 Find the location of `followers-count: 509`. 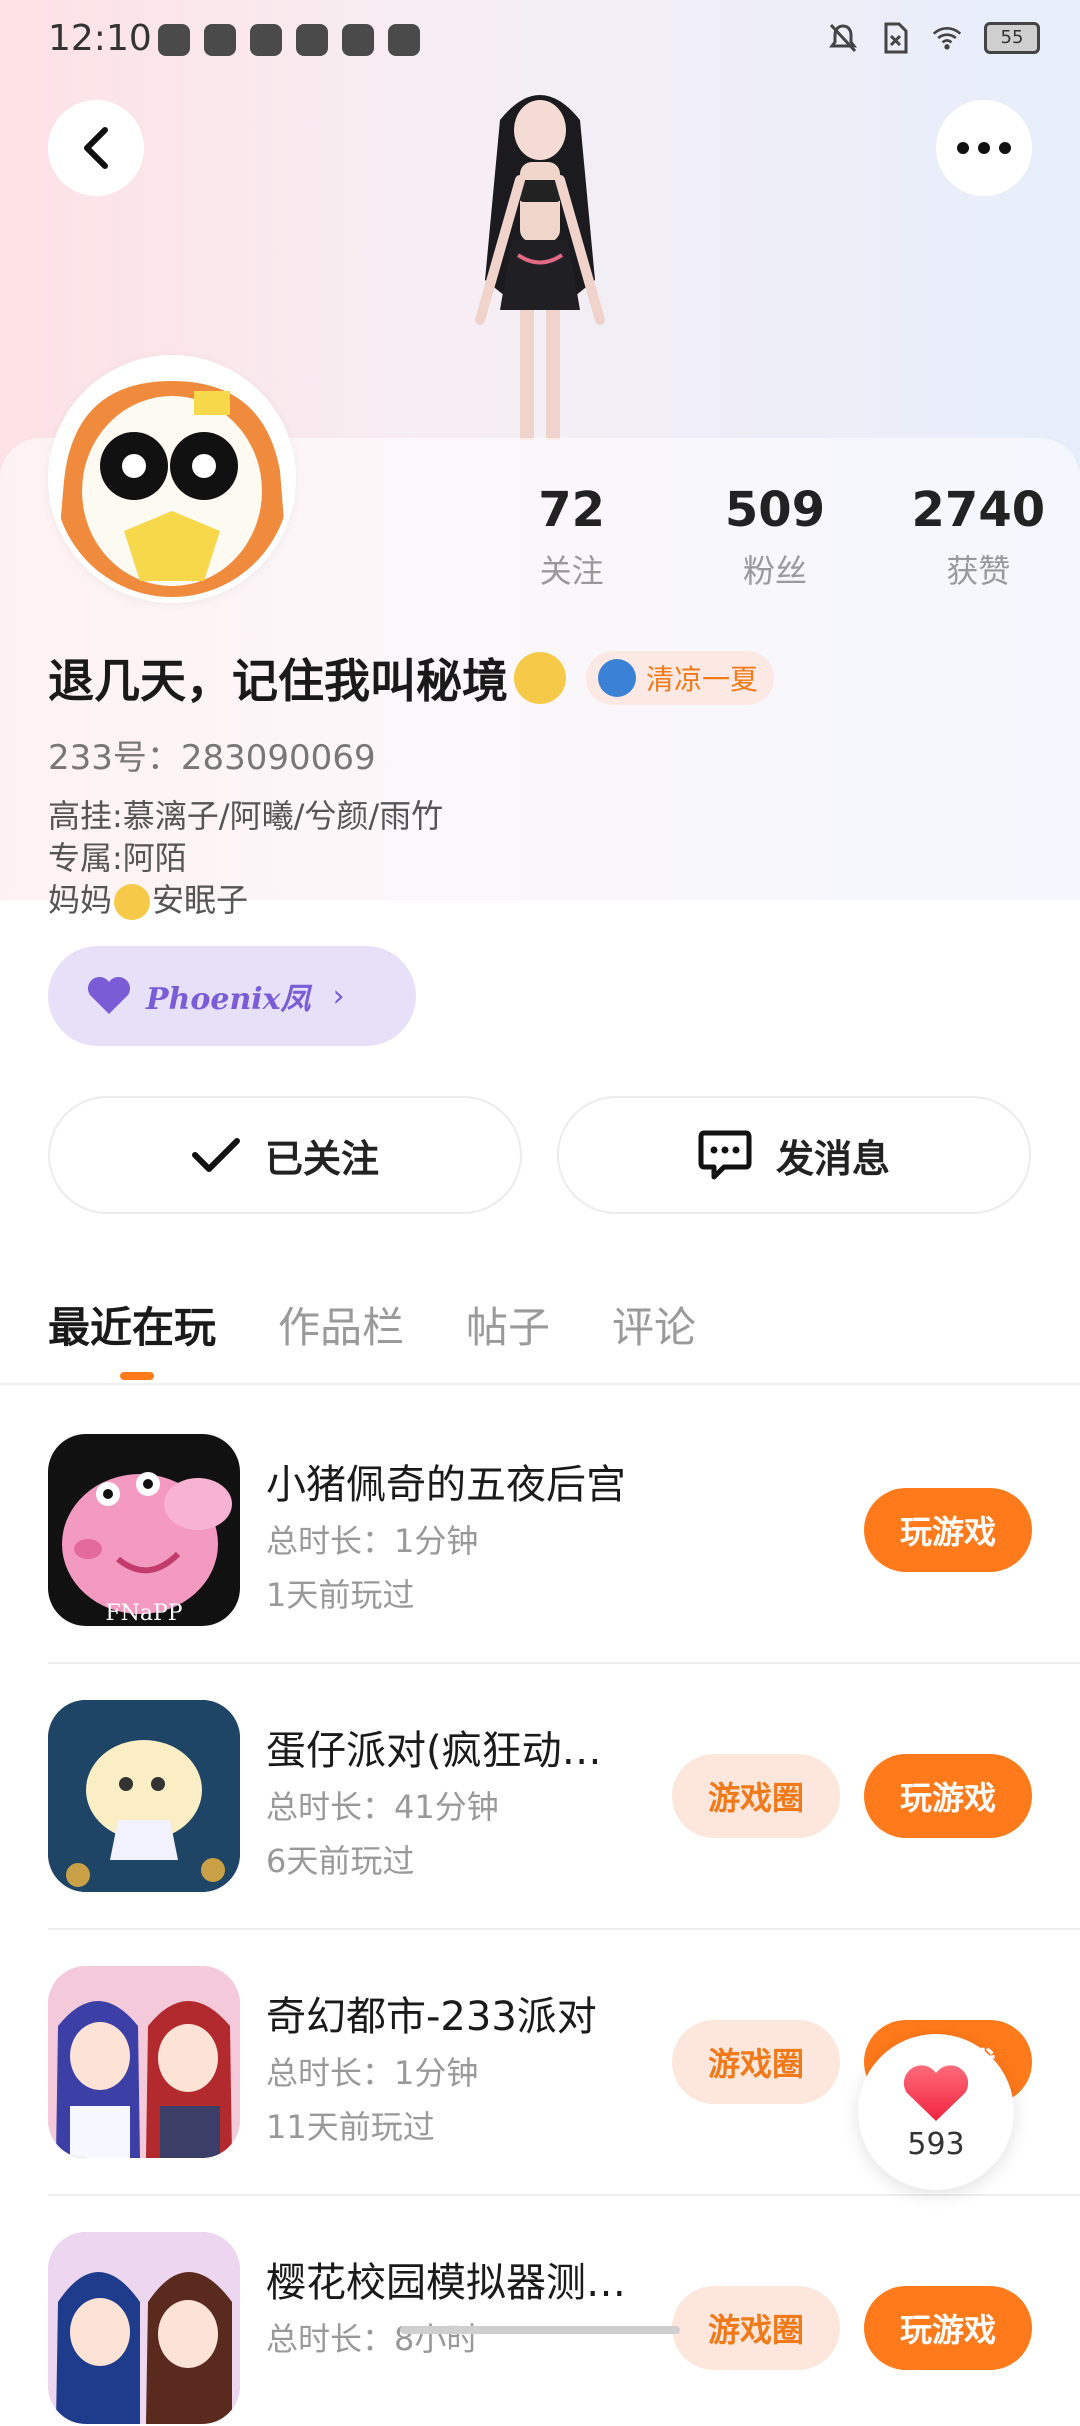

followers-count: 509 is located at coordinates (775, 510).